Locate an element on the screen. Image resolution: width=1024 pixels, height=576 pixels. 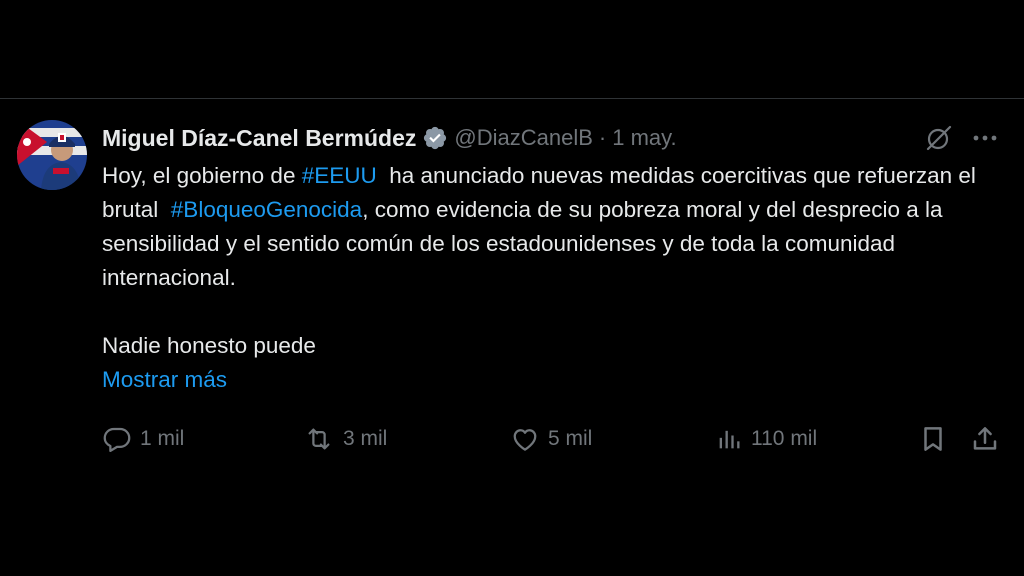
views-count: 110 mil is located at coordinates (784, 438).